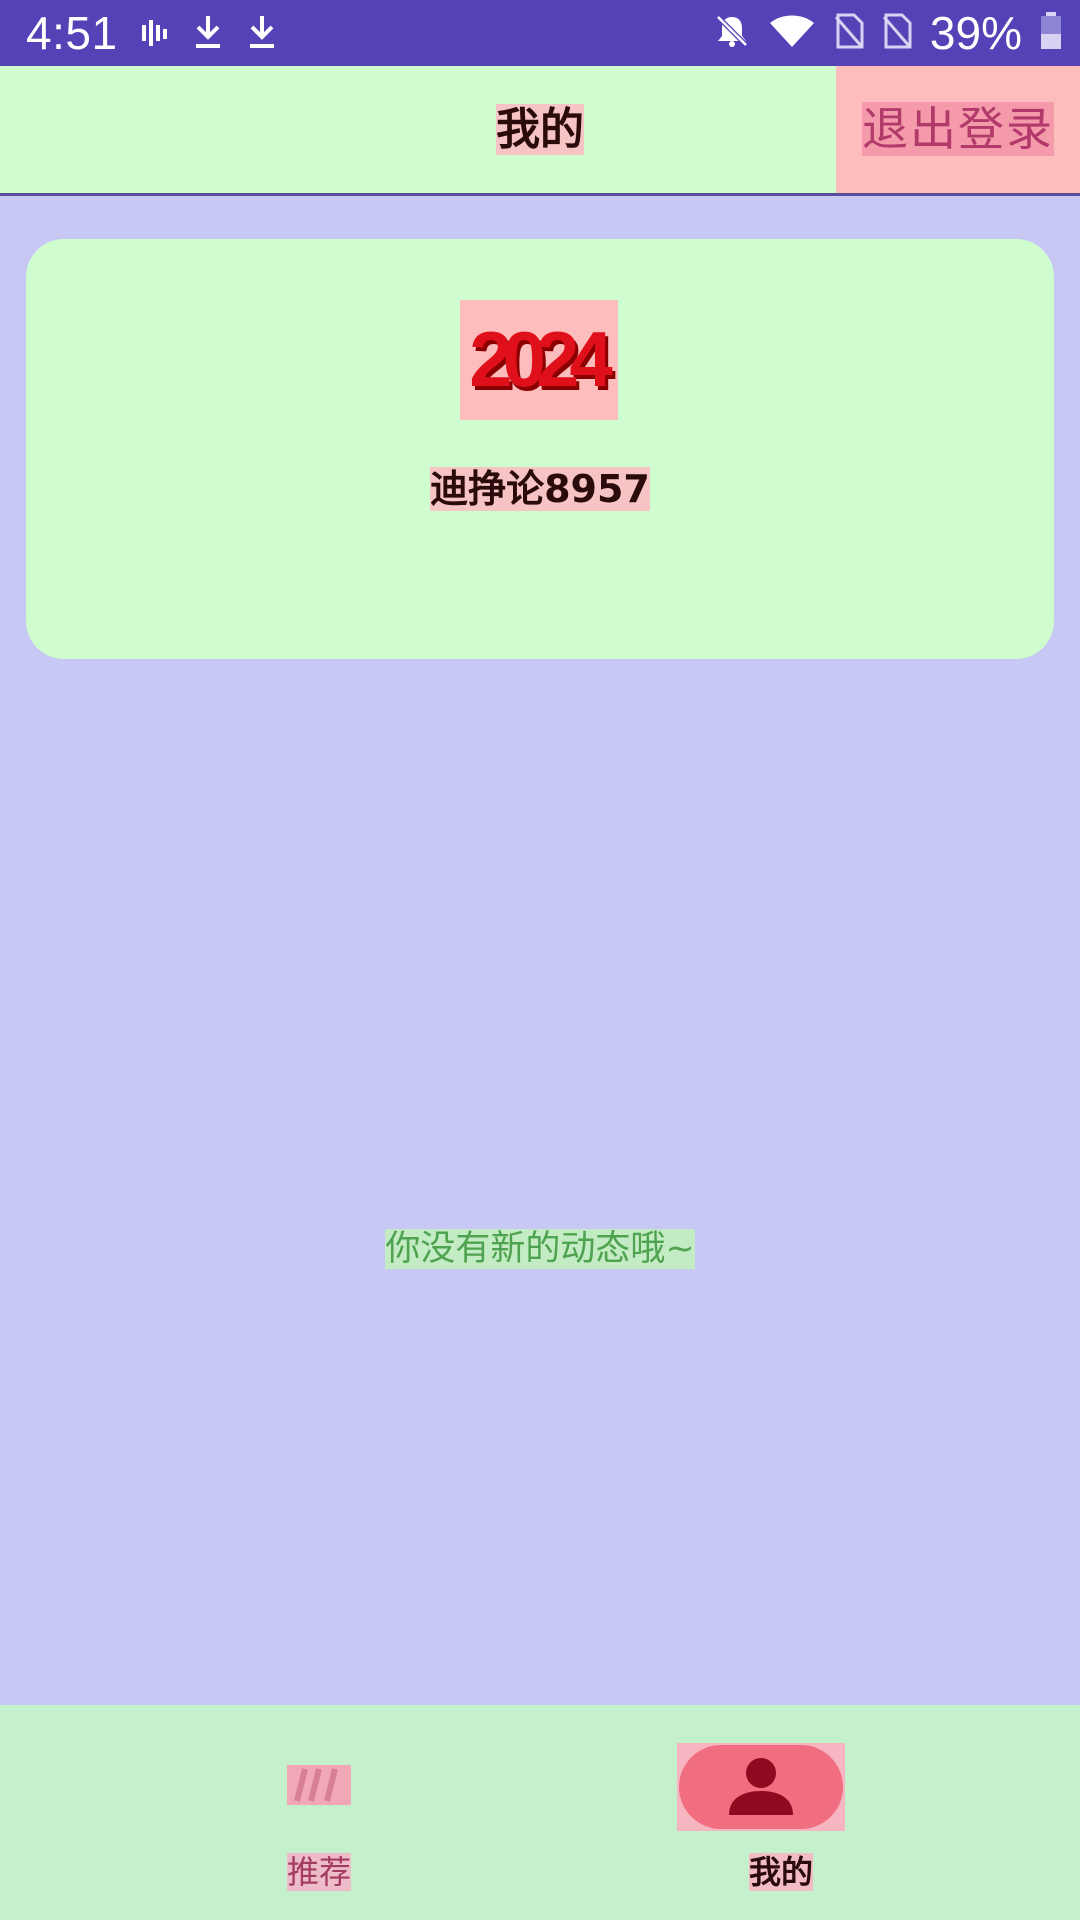  Describe the element at coordinates (732, 33) in the screenshot. I see `bell-off-icon` at that location.